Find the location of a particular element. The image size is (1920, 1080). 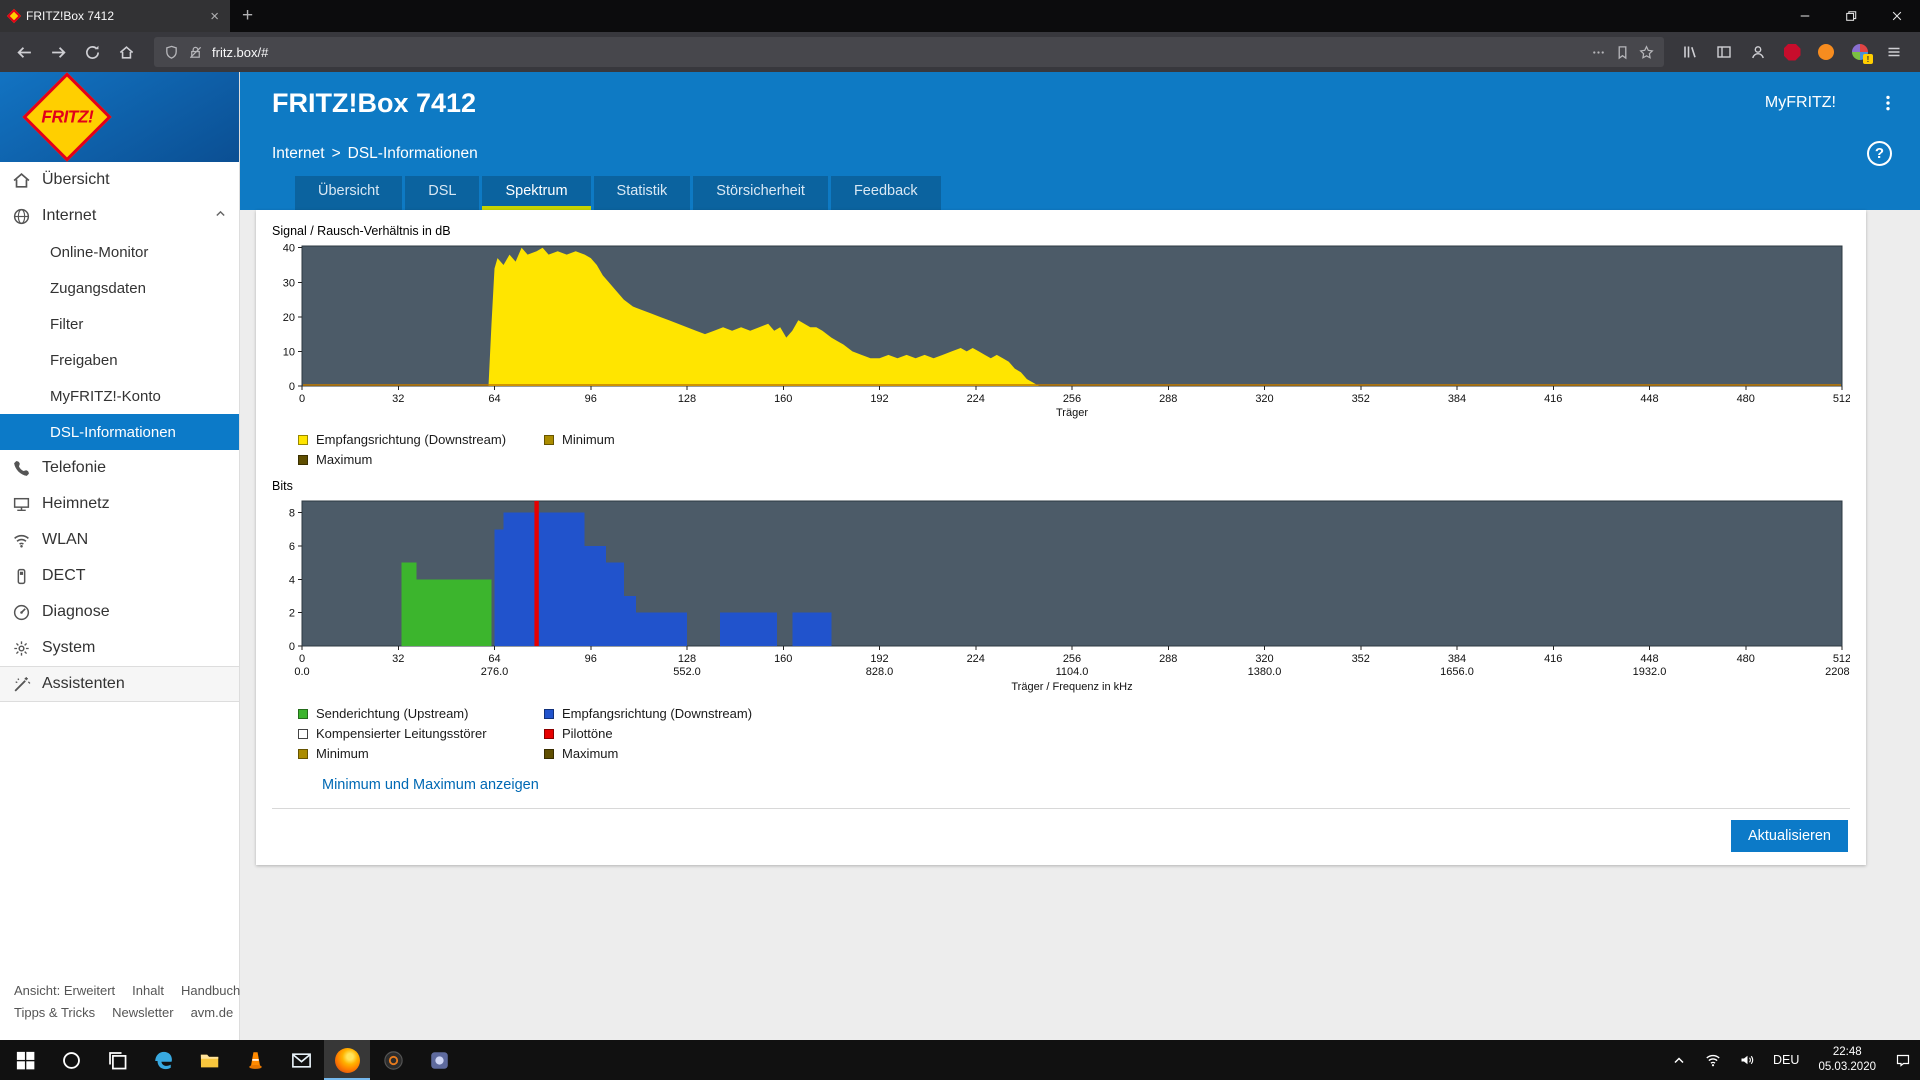

svg-text: 10 is located at coordinates (289, 352).